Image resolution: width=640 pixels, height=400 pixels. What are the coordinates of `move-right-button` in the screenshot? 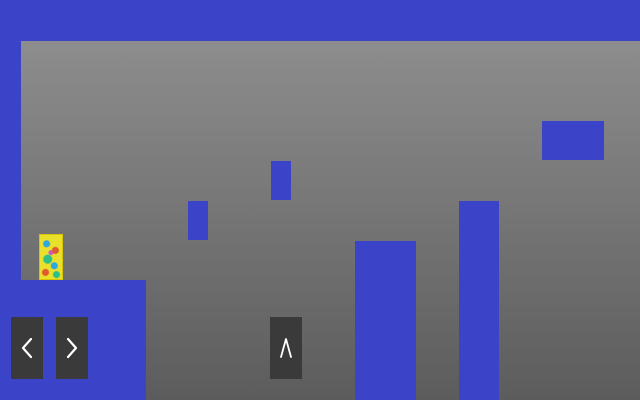 It's located at (72, 348).